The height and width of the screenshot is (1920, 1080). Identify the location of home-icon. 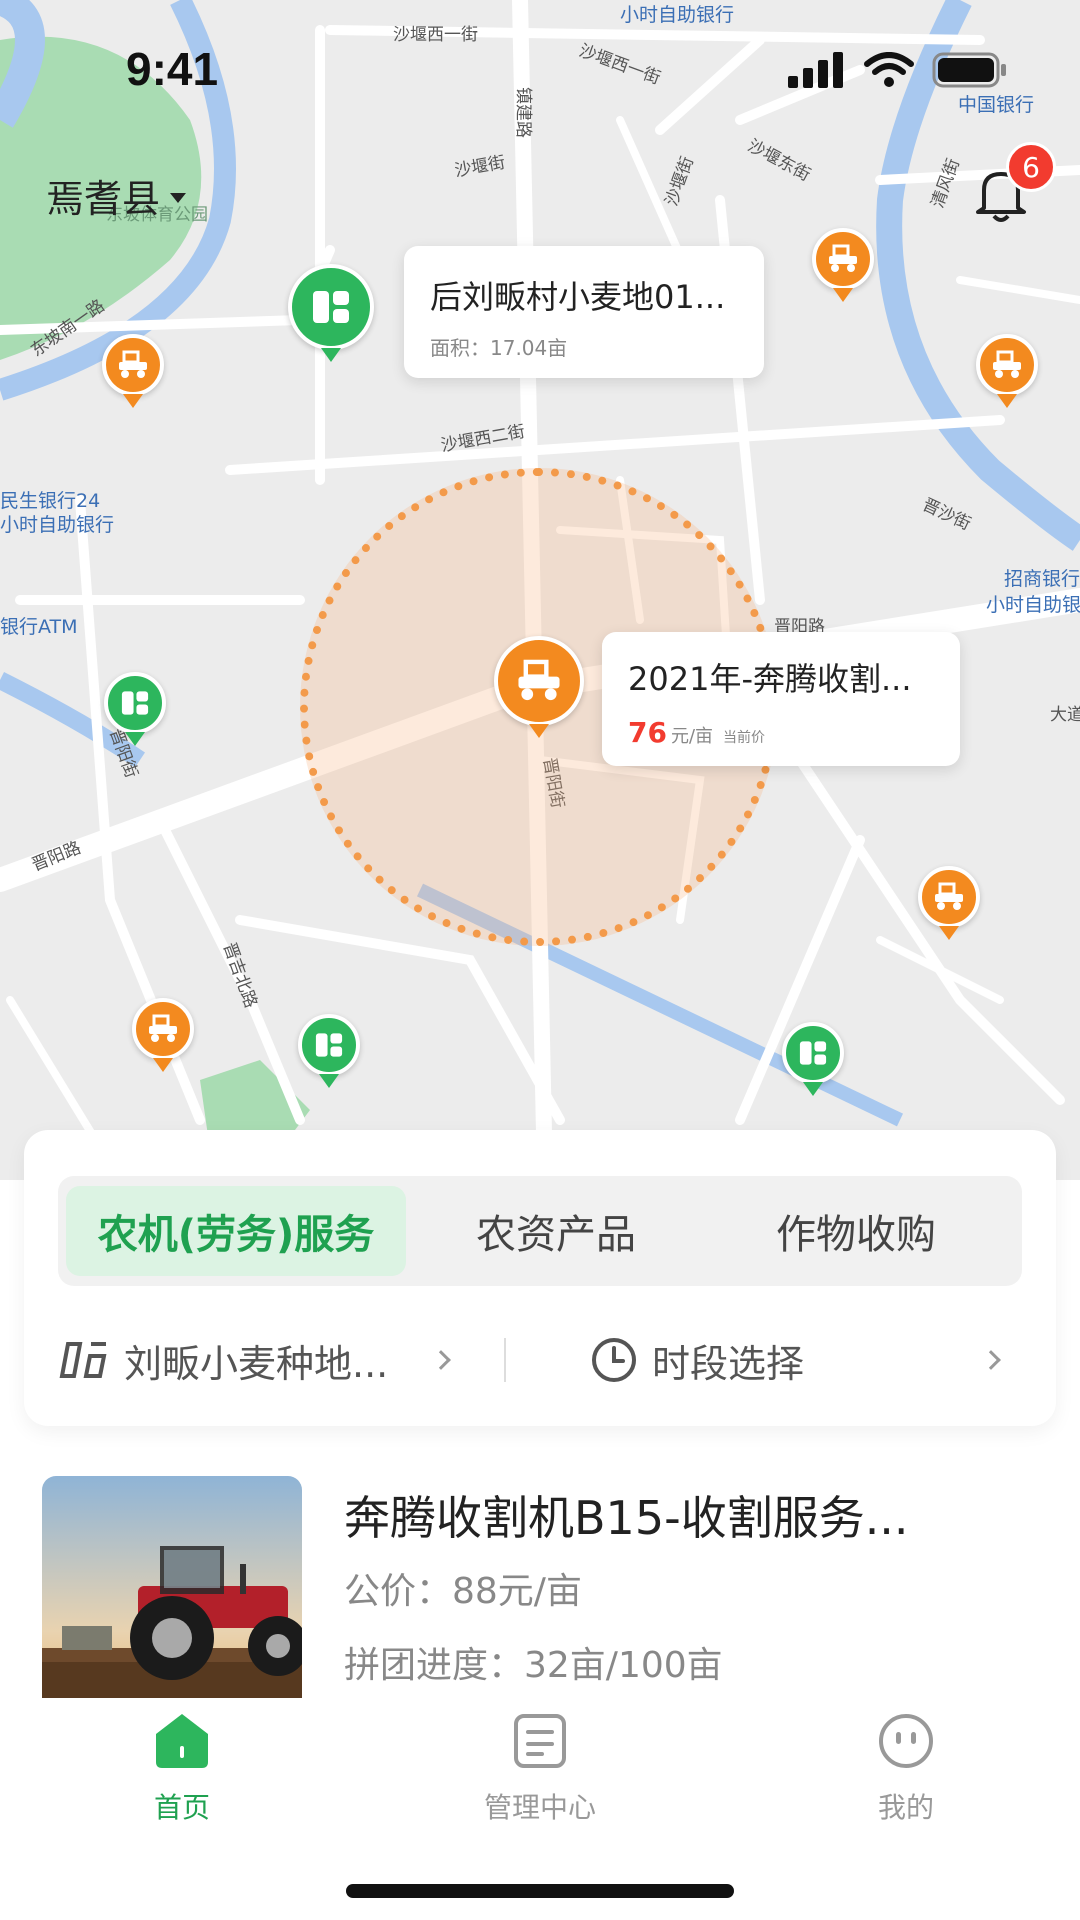
(182, 1741).